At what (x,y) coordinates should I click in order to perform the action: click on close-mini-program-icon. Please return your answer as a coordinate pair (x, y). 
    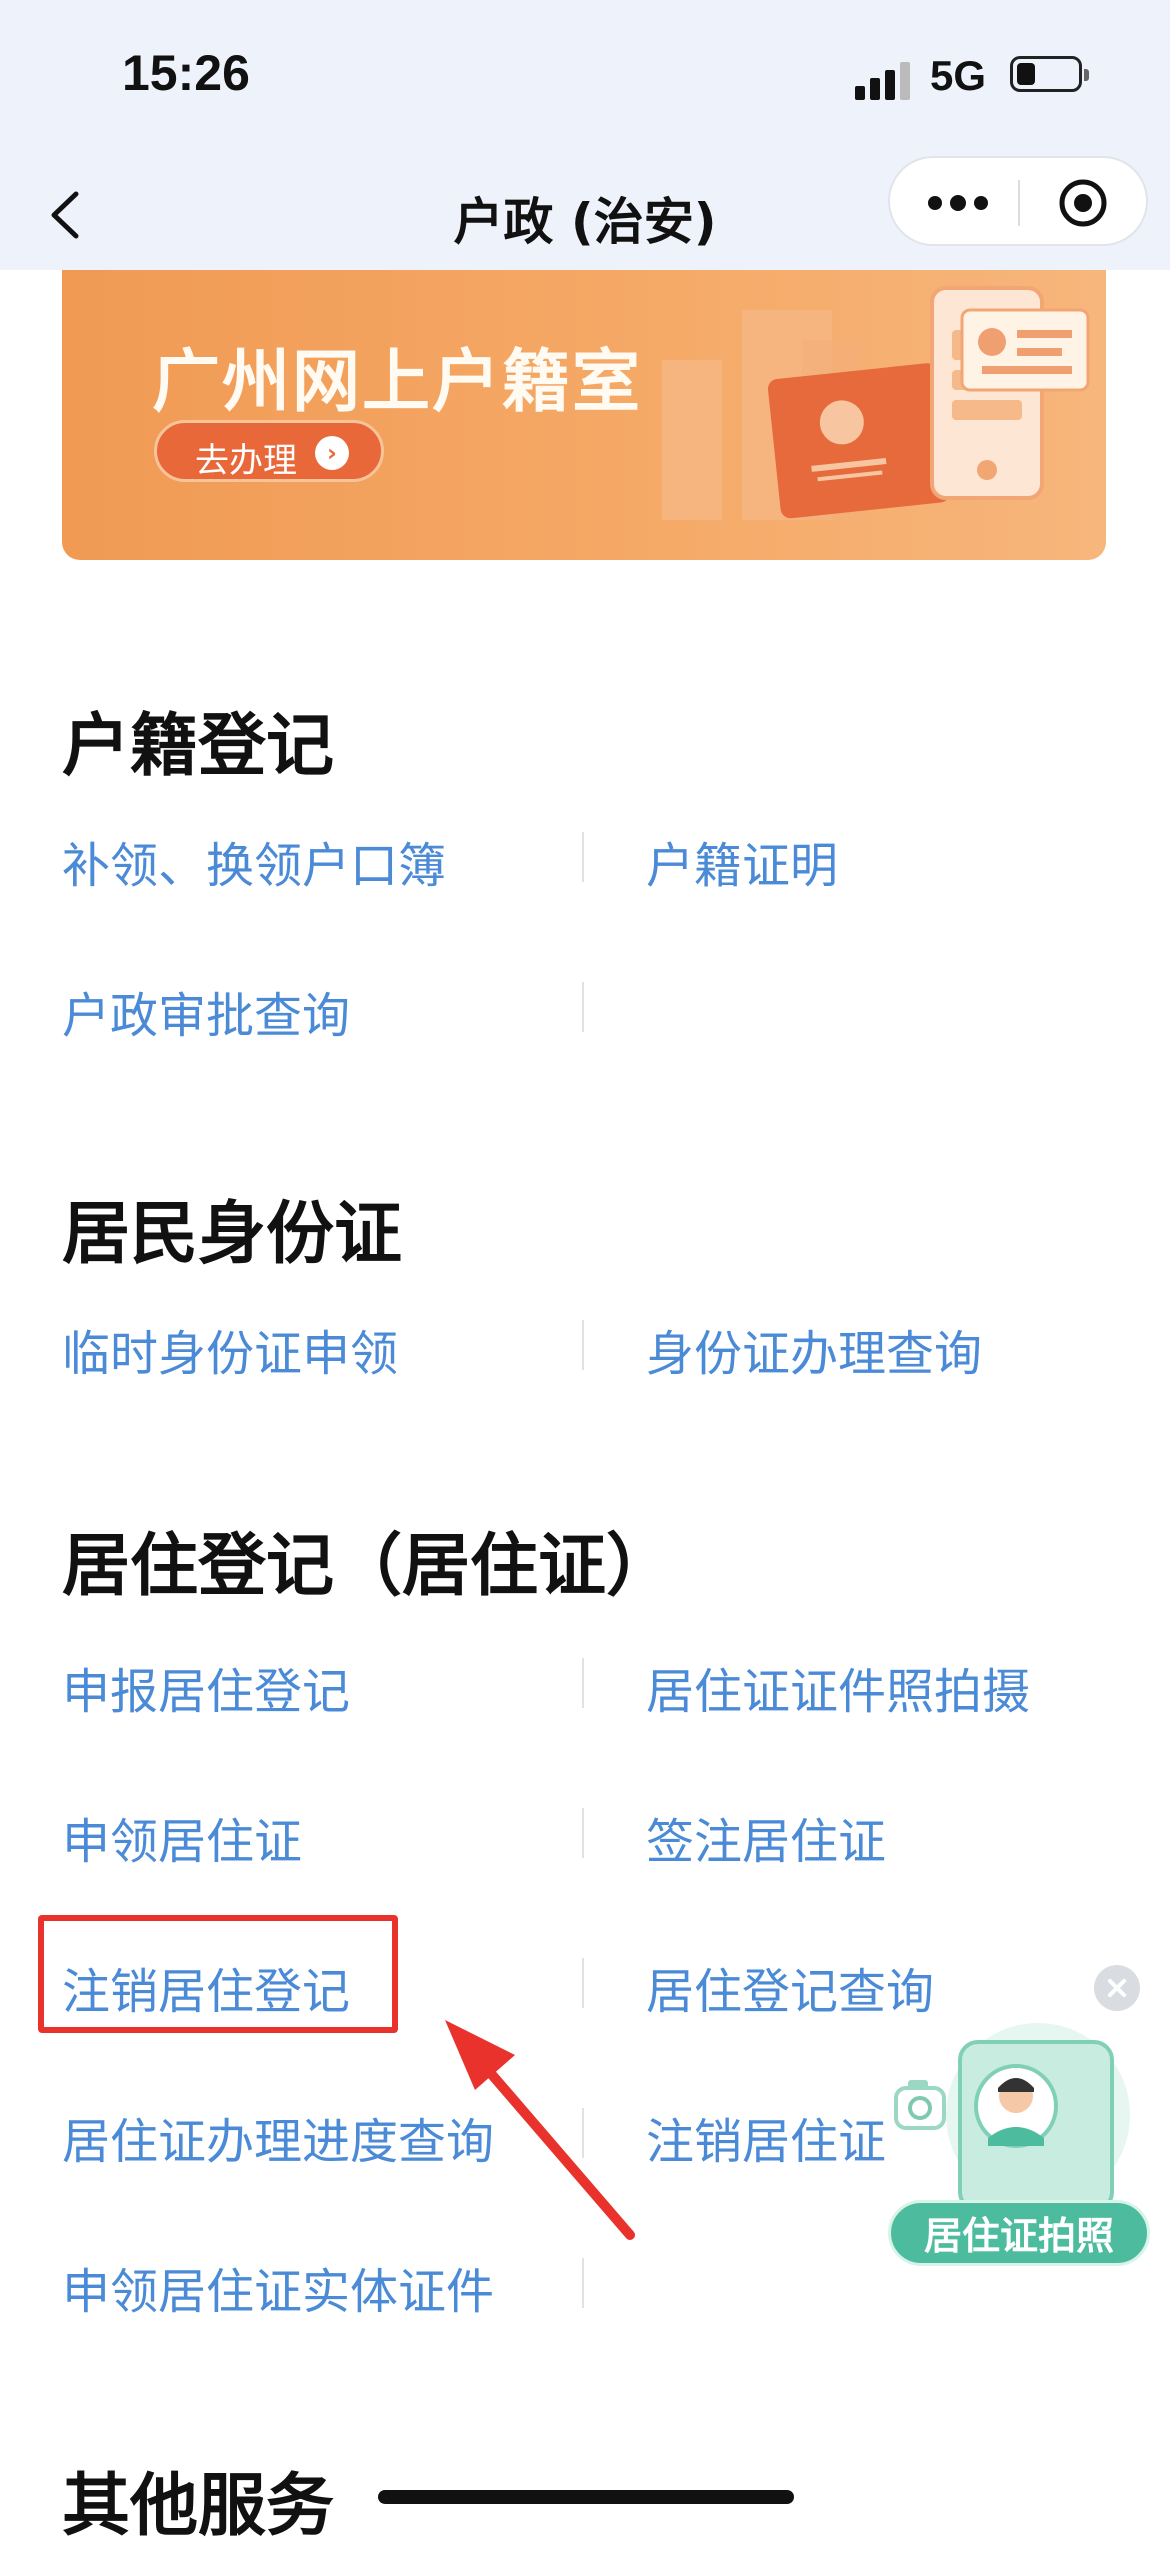
    Looking at the image, I should click on (1083, 203).